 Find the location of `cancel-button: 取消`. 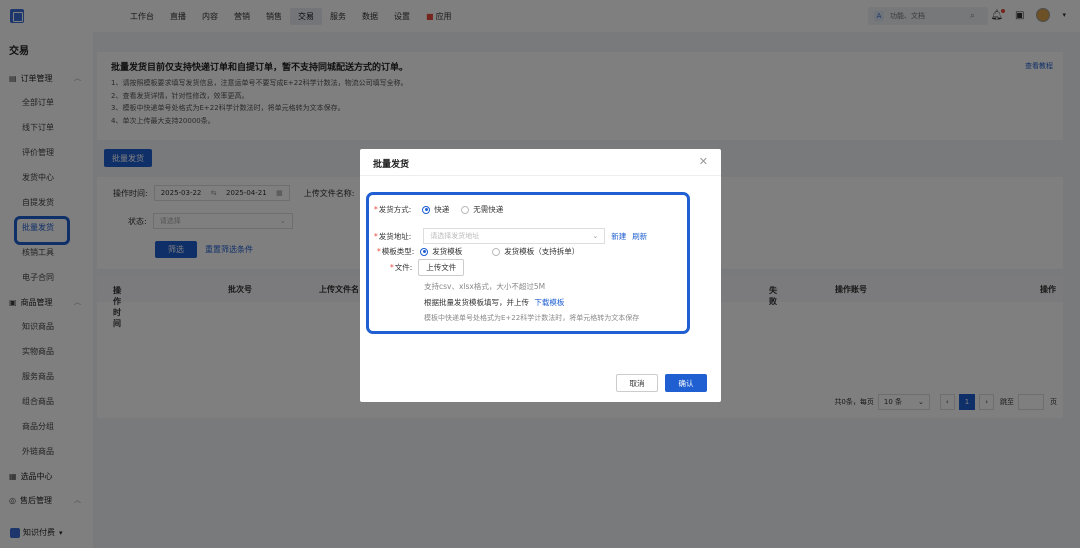

cancel-button: 取消 is located at coordinates (637, 383).